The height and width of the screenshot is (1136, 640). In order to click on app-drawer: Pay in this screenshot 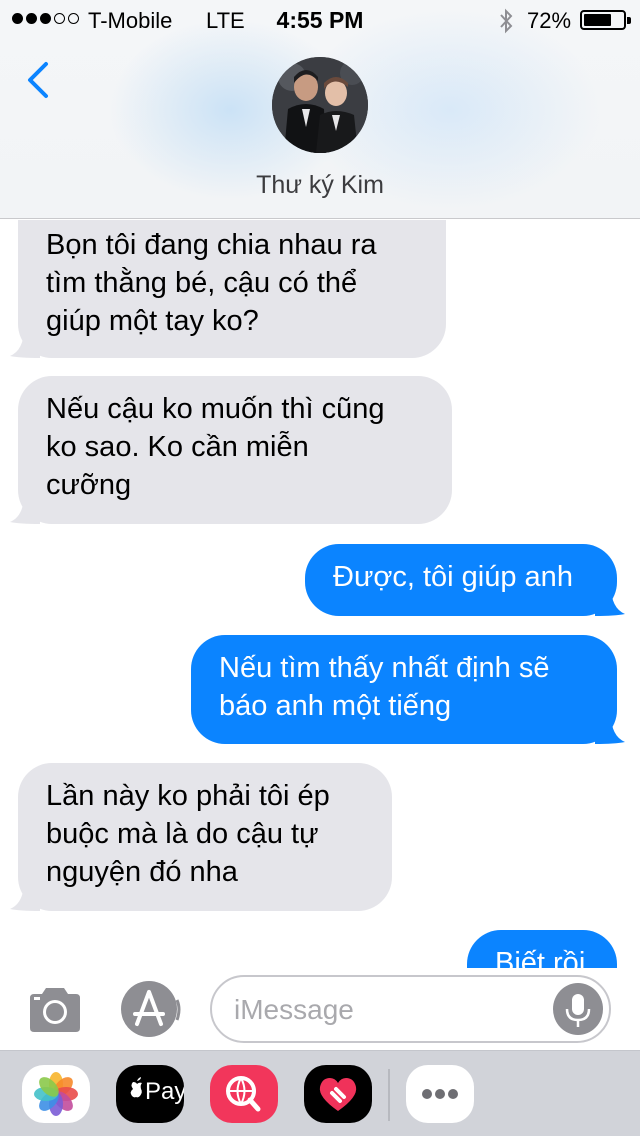, I will do `click(320, 1093)`.